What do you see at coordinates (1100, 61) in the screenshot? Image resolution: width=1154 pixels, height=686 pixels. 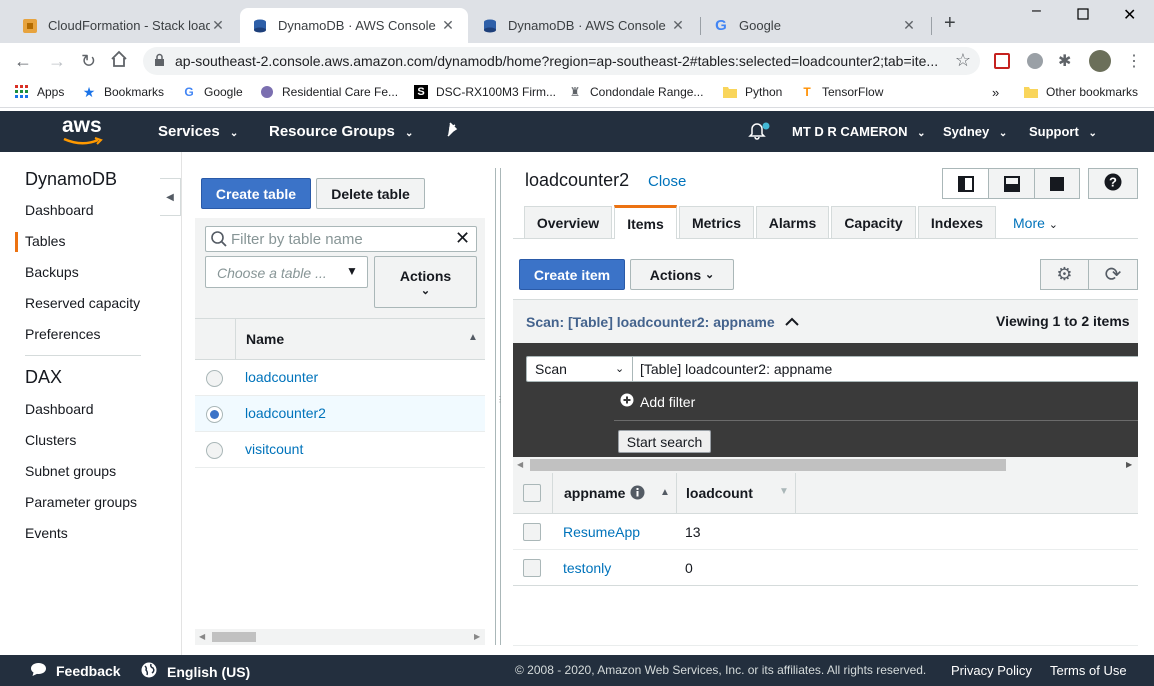 I see `avatar` at bounding box center [1100, 61].